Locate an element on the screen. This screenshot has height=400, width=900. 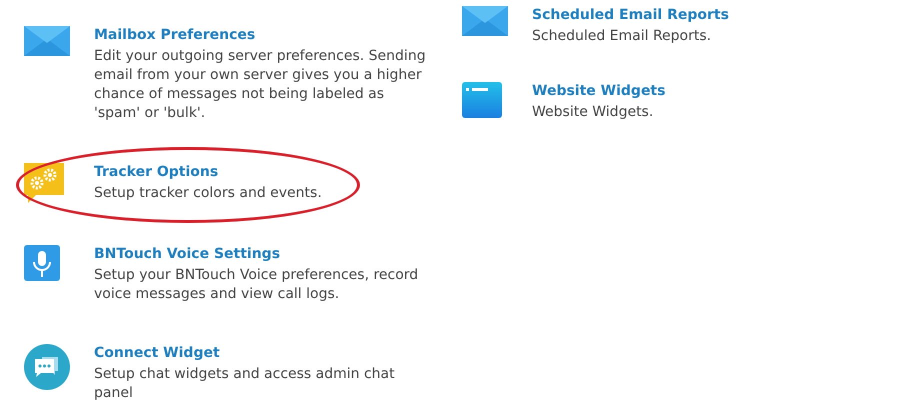
settings-link: Mailbox Preferences is located at coordinates (264, 35).